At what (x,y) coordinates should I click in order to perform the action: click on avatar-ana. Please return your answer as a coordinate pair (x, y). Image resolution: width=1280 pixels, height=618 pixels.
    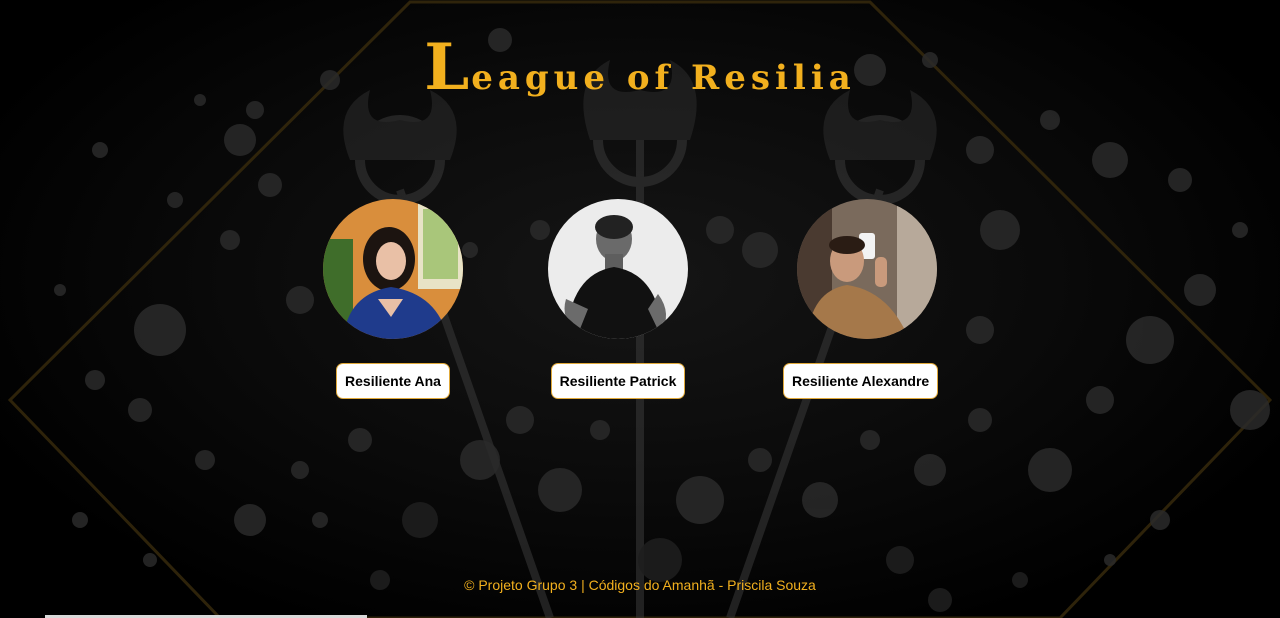
    Looking at the image, I should click on (393, 269).